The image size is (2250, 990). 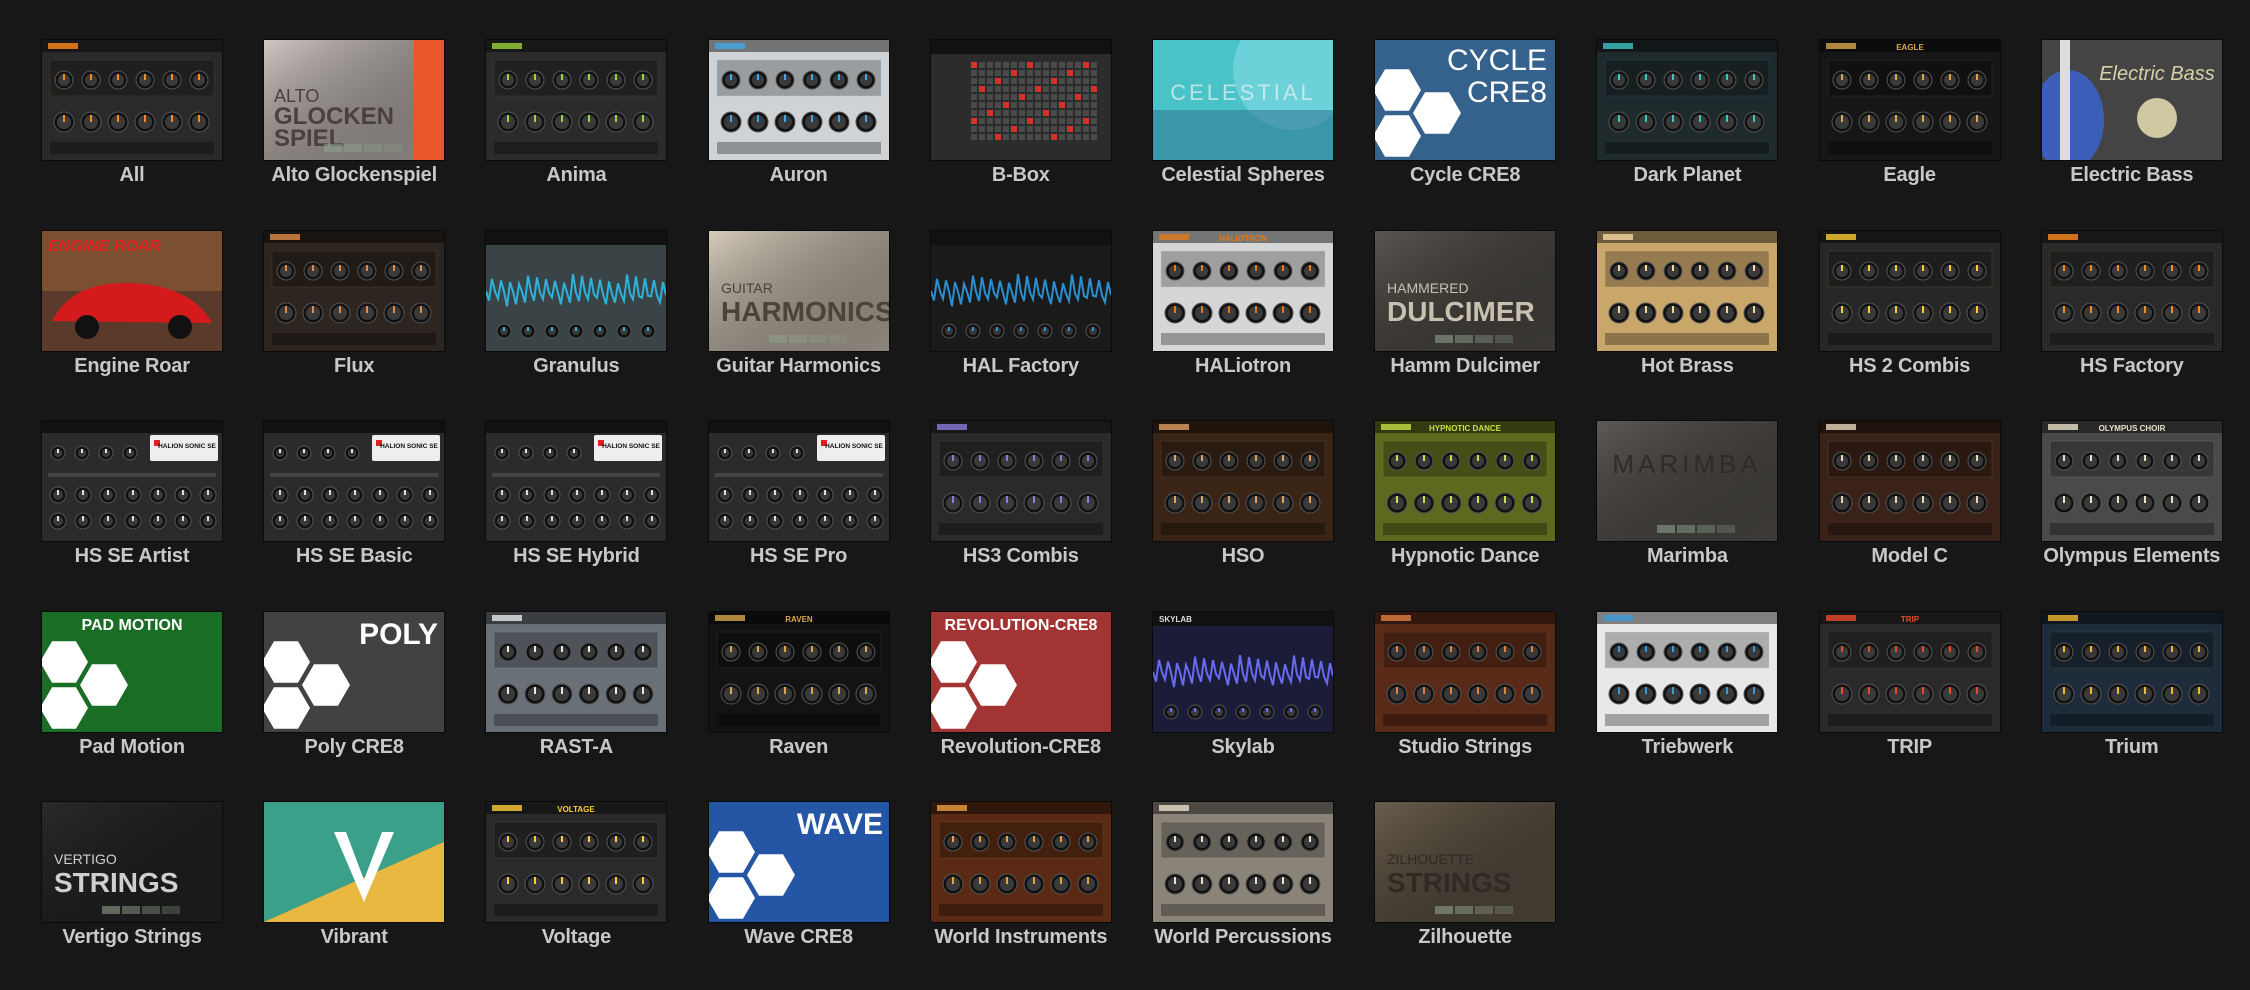 I want to click on instrument-label: Voltage, so click(x=576, y=937).